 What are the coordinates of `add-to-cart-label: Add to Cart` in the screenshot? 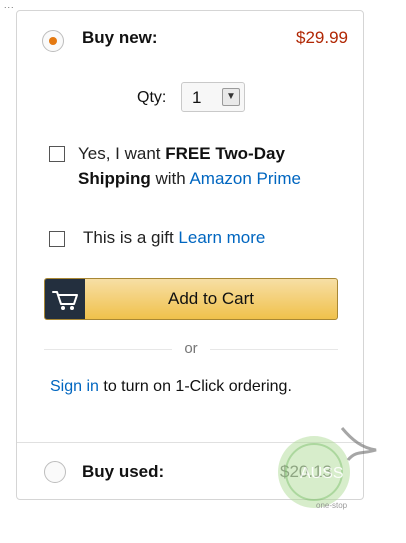 It's located at (211, 298).